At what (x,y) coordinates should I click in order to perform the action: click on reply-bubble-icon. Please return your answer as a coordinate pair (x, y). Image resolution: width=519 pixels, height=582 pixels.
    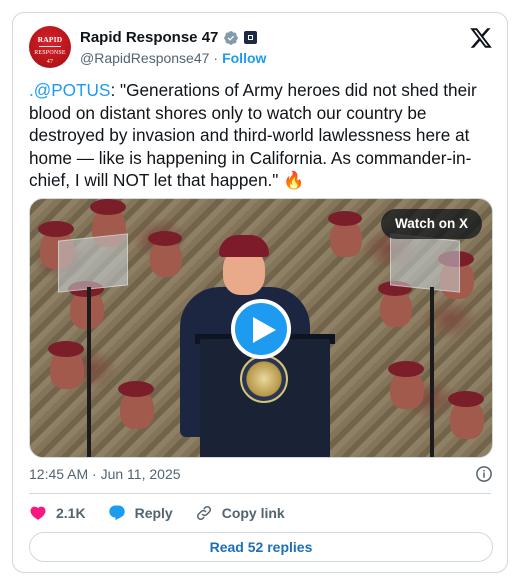
    Looking at the image, I should click on (116, 513).